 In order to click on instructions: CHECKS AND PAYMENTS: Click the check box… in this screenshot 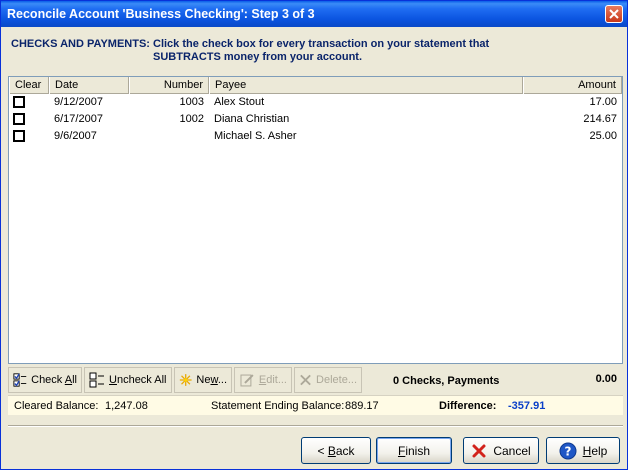, I will do `click(311, 51)`.